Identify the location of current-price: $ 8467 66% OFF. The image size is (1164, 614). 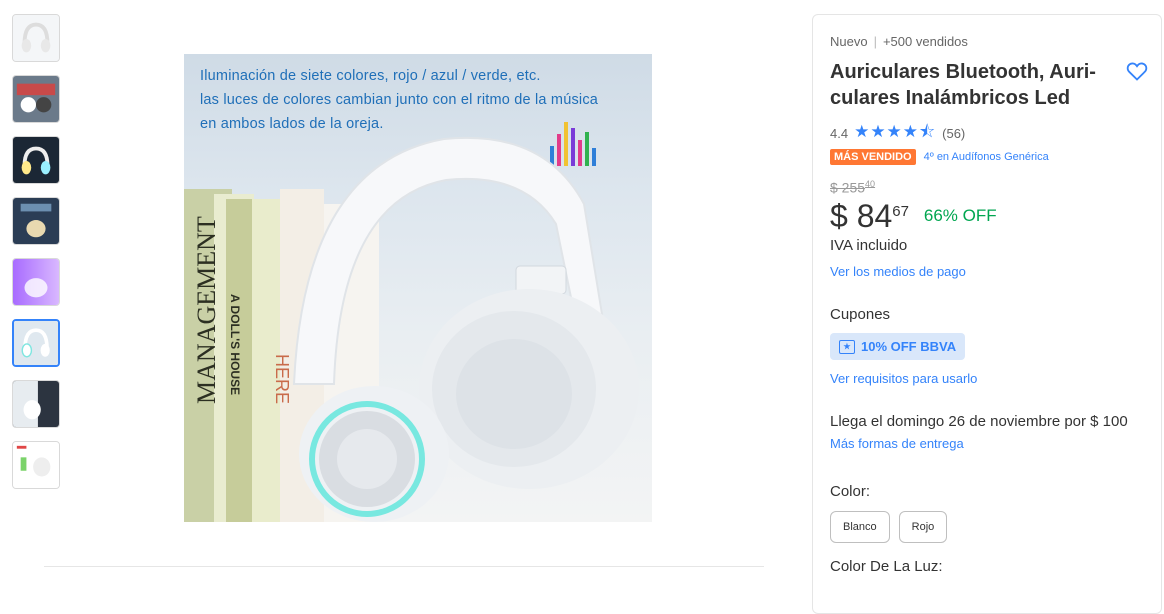
(913, 216).